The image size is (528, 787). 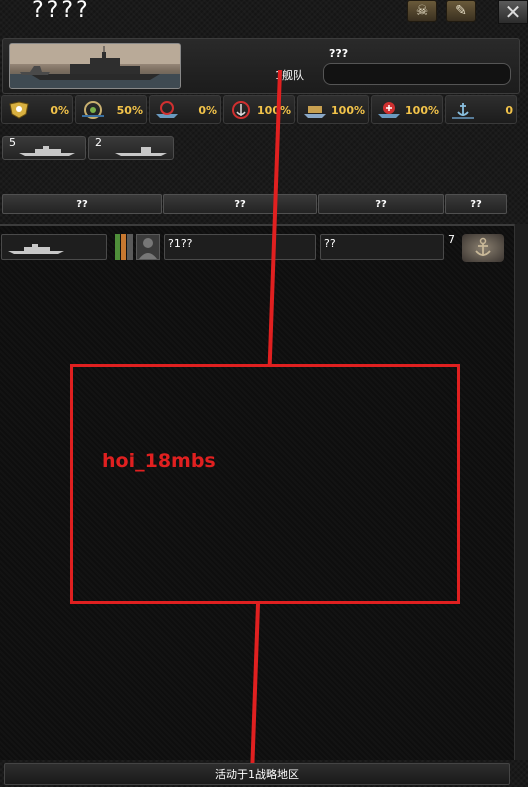 I want to click on stat-gear-value: 50%, so click(x=129, y=110).